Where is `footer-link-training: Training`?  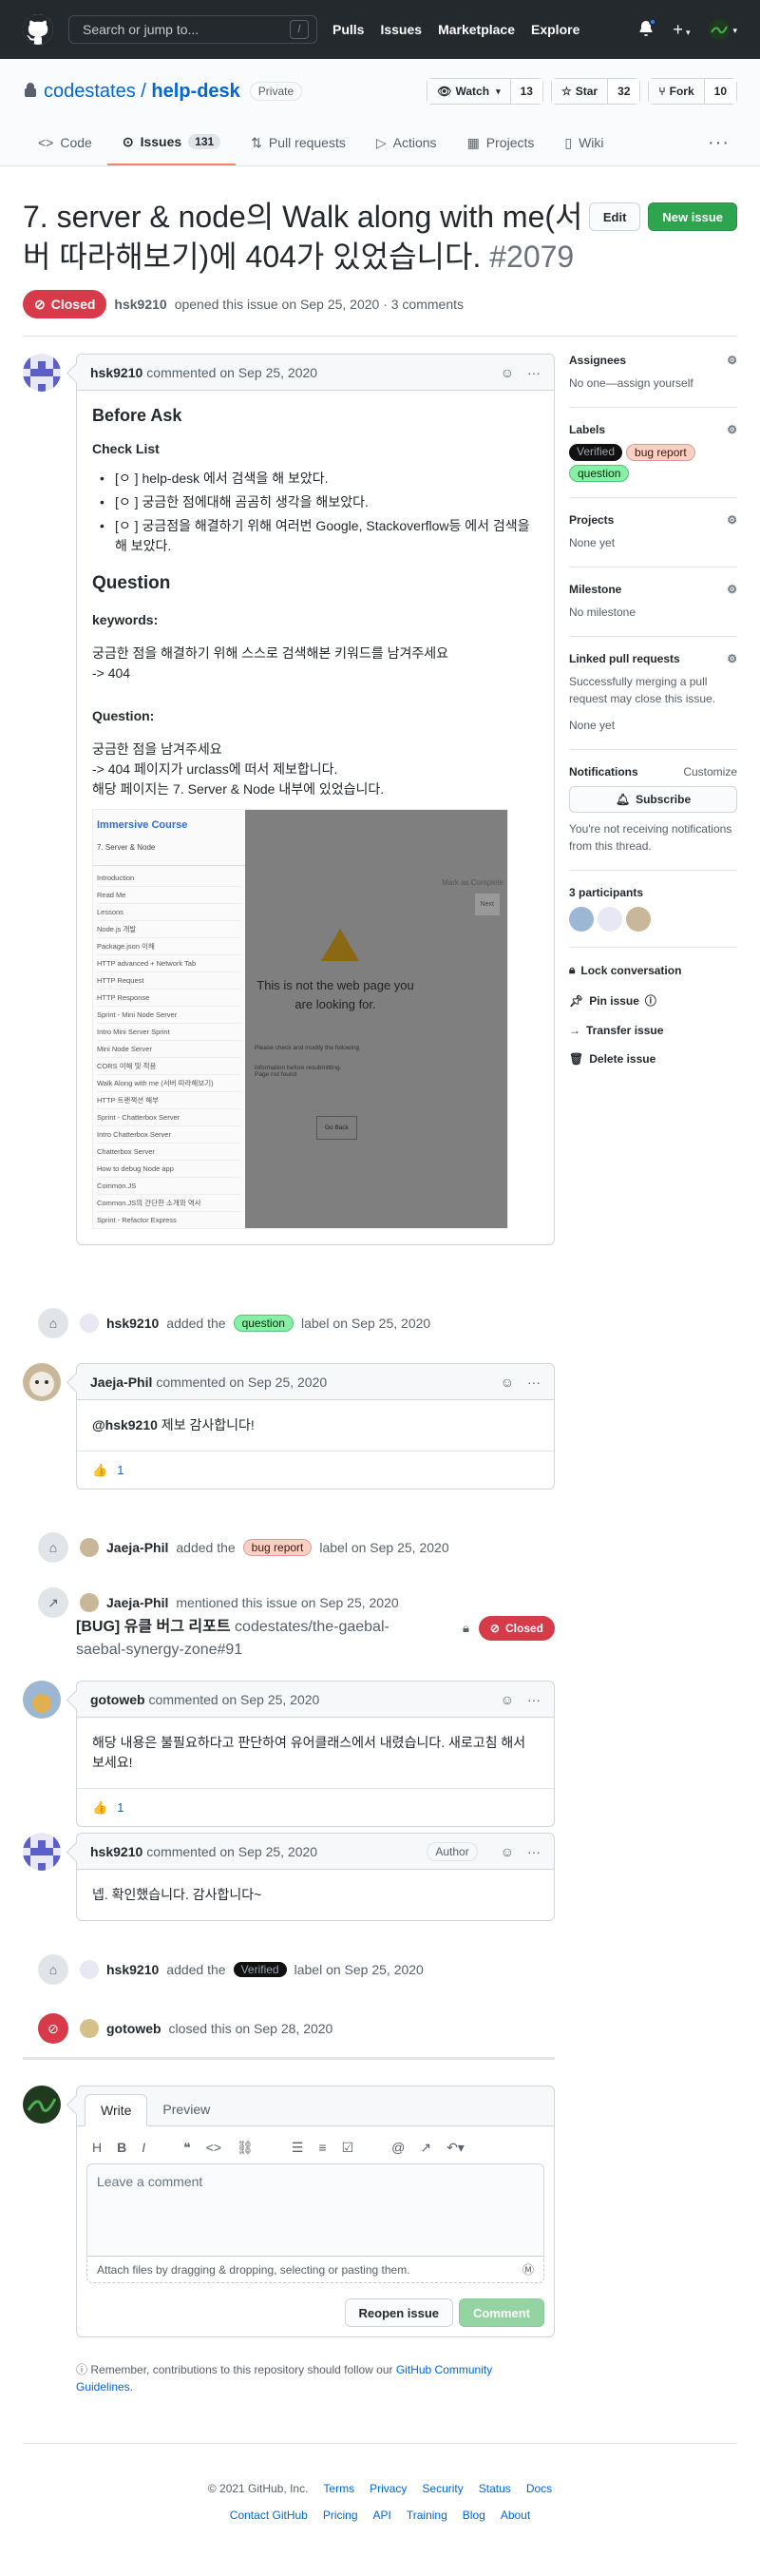 footer-link-training: Training is located at coordinates (427, 2516).